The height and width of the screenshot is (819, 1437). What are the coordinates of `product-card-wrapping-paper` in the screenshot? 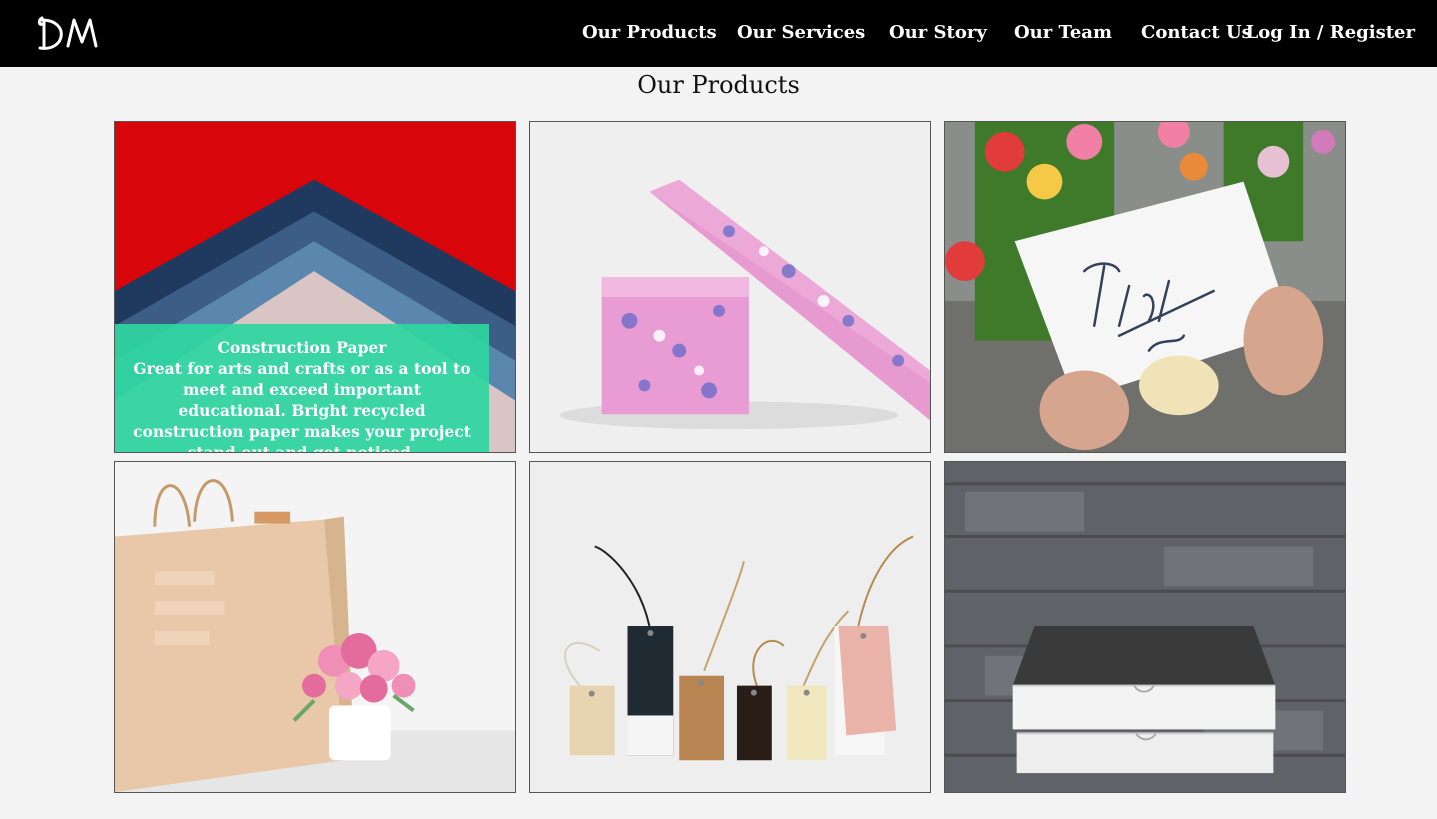 It's located at (730, 287).